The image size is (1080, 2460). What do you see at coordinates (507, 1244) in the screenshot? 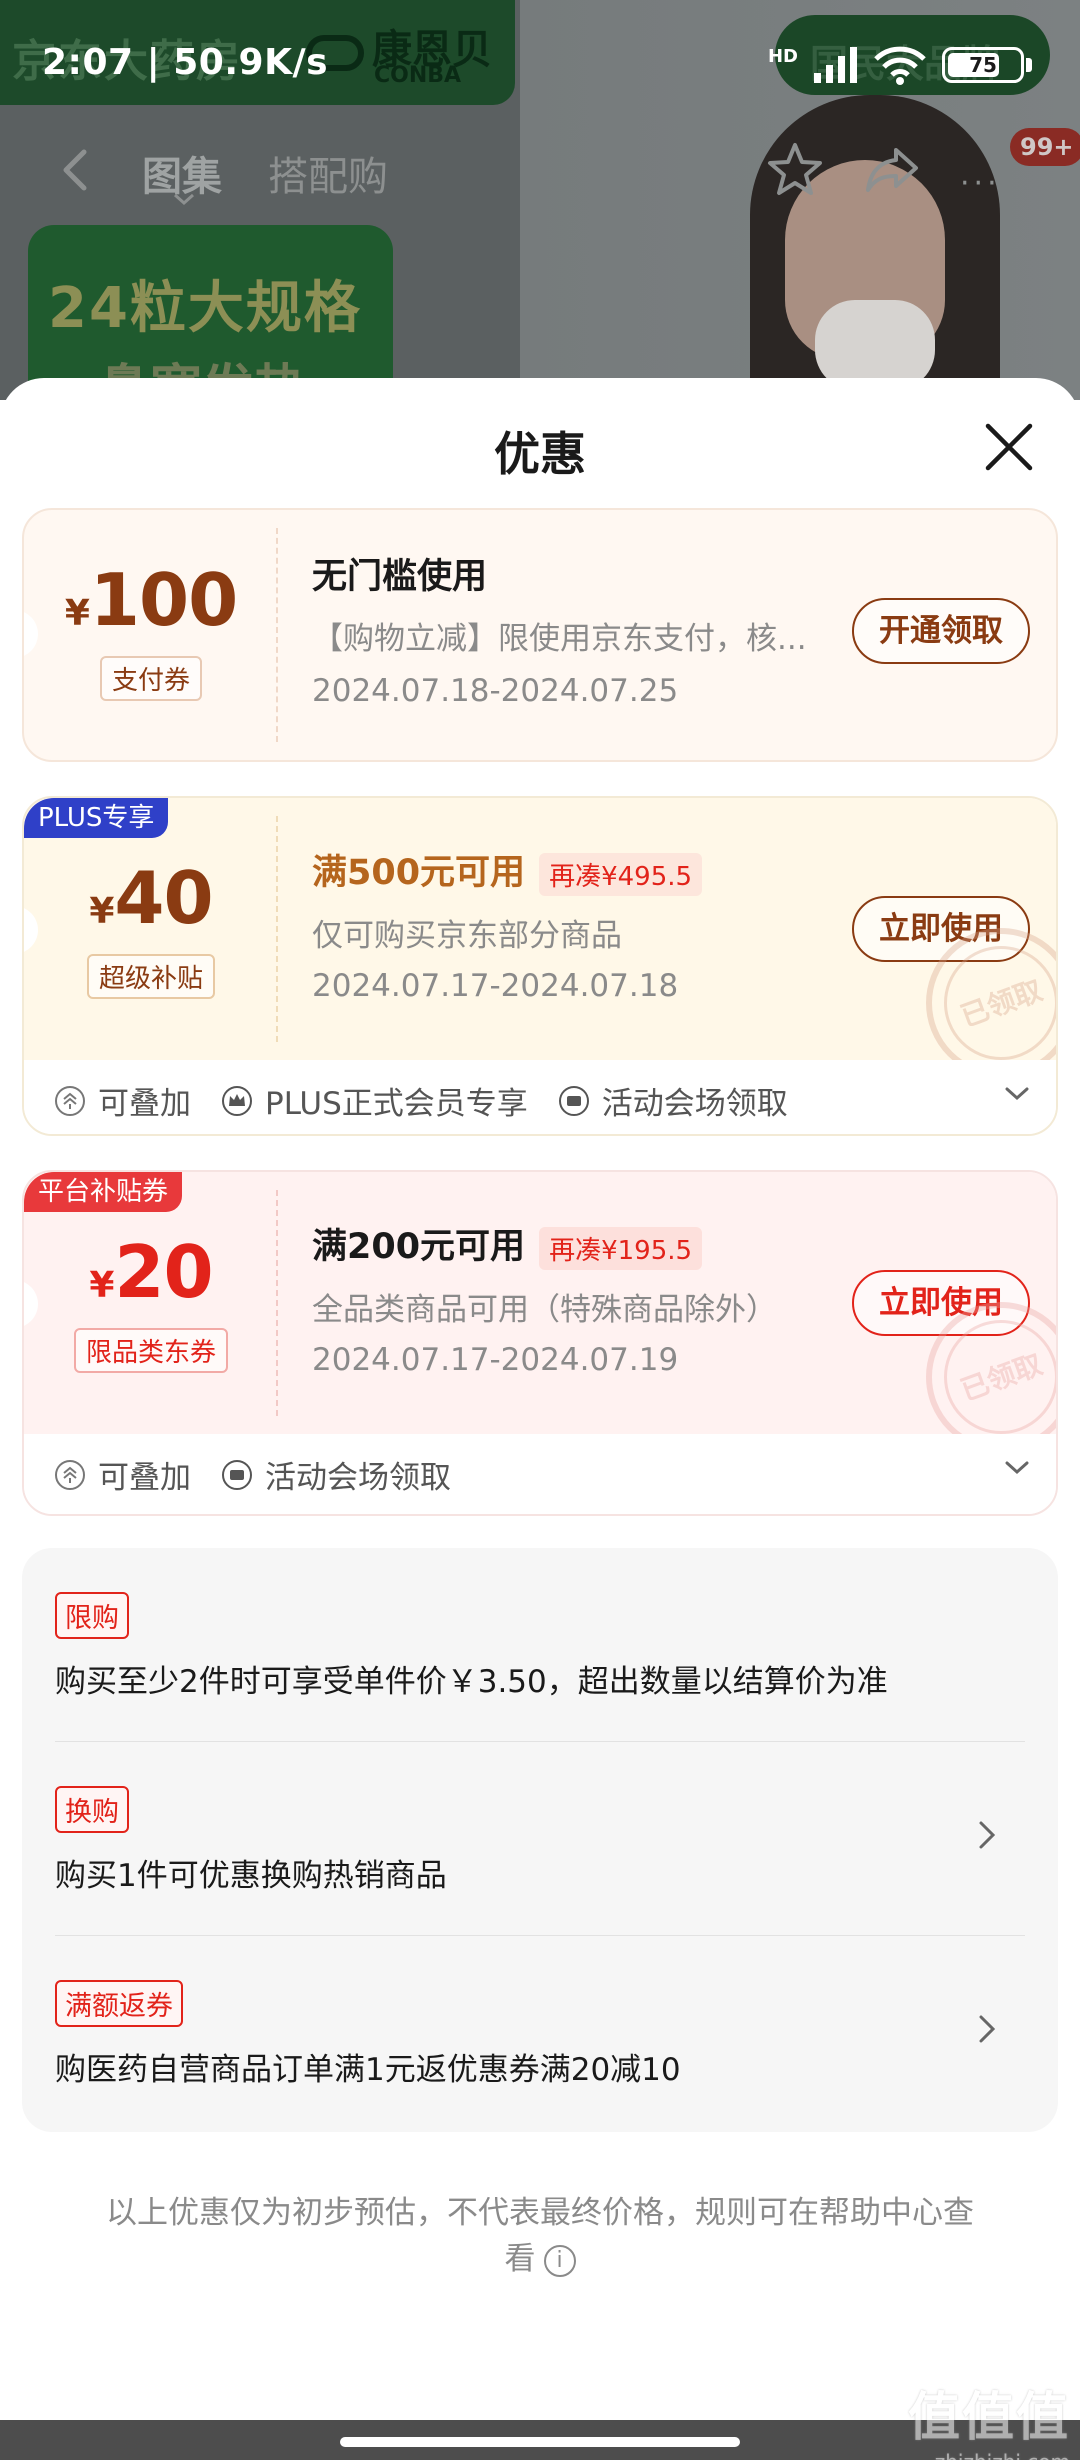
I see `coupon-title: 满200元可用 再凑¥195.5` at bounding box center [507, 1244].